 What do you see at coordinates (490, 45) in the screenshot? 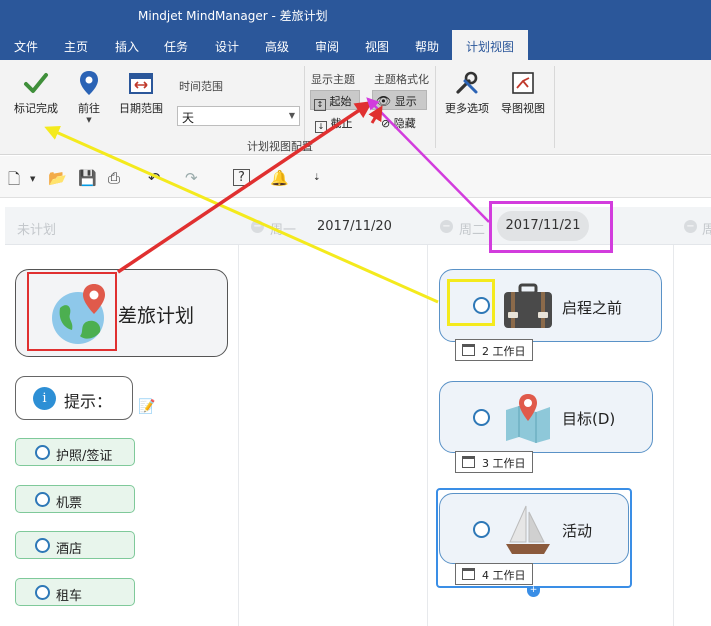
I see `tab-plan-view: 计划视图` at bounding box center [490, 45].